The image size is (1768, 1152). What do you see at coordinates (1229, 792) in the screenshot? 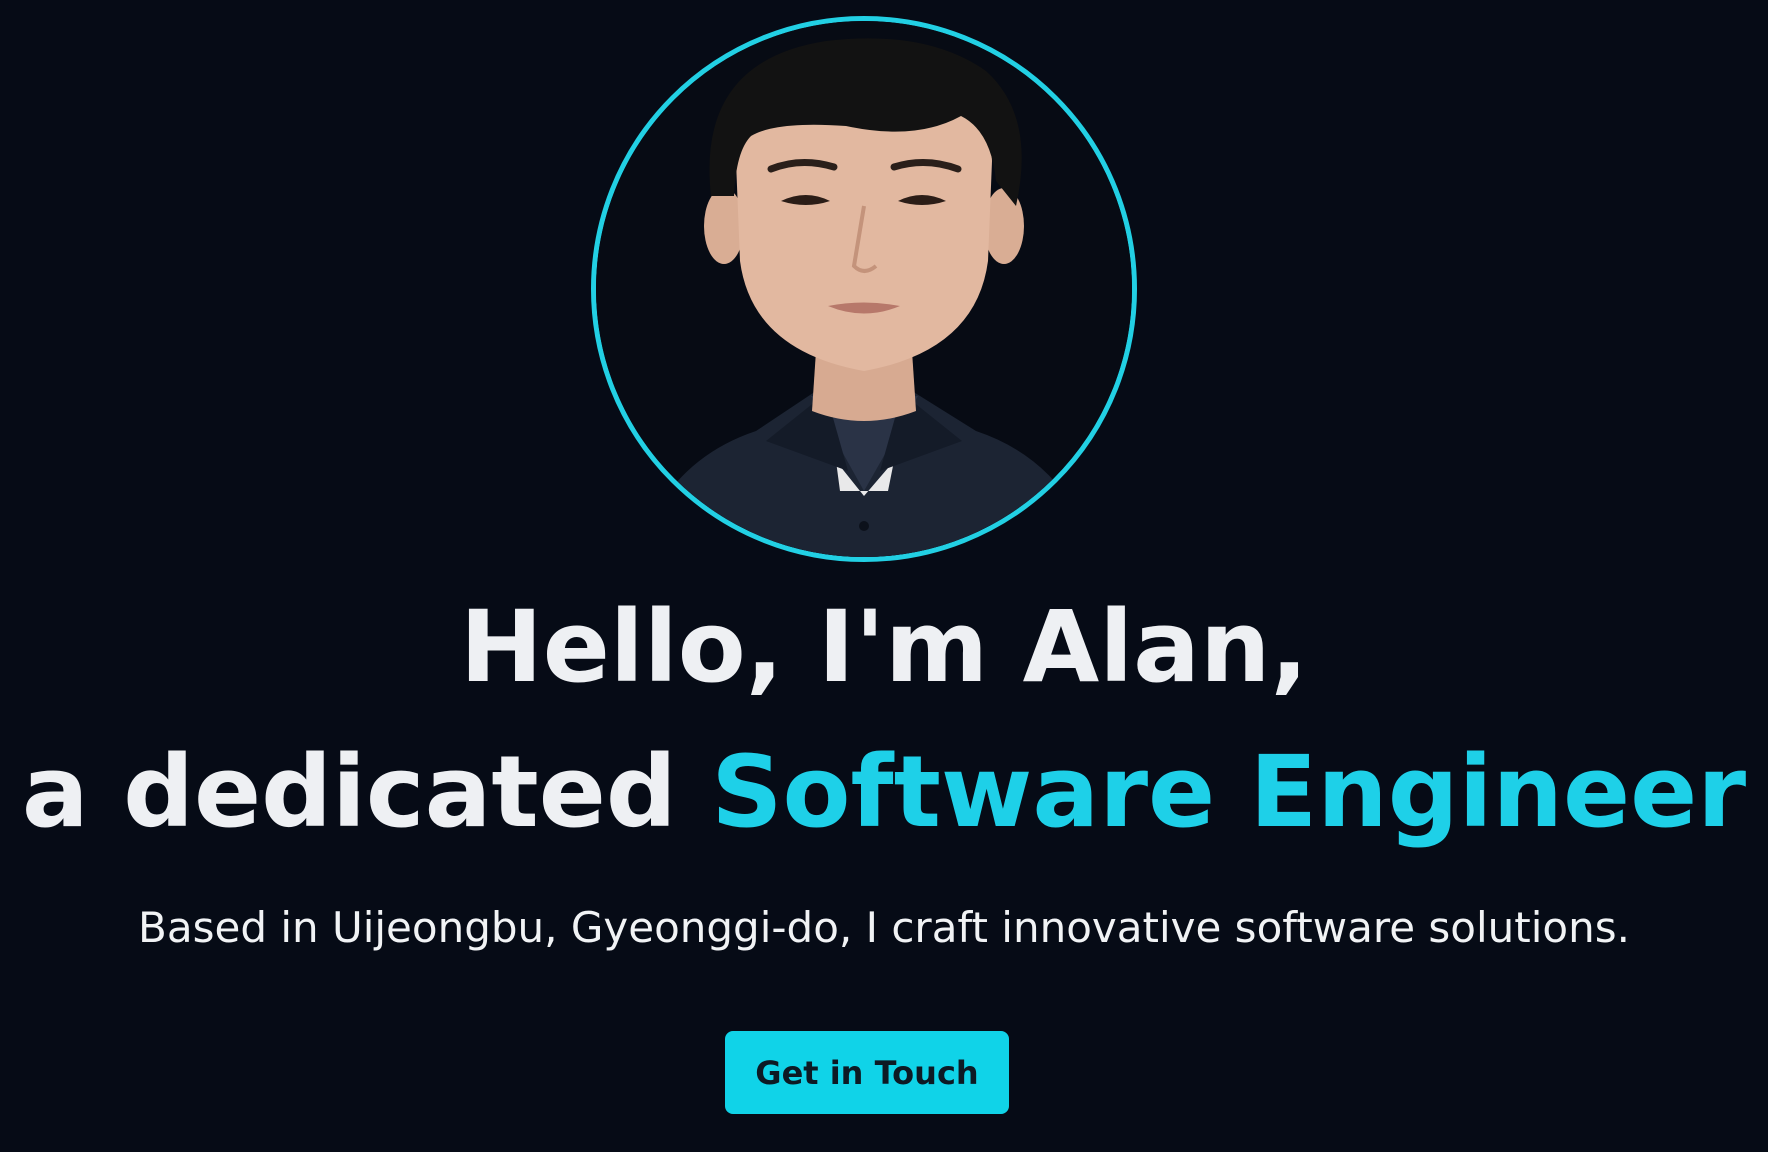
I see `headline-role-highlight: Software Engineer` at bounding box center [1229, 792].